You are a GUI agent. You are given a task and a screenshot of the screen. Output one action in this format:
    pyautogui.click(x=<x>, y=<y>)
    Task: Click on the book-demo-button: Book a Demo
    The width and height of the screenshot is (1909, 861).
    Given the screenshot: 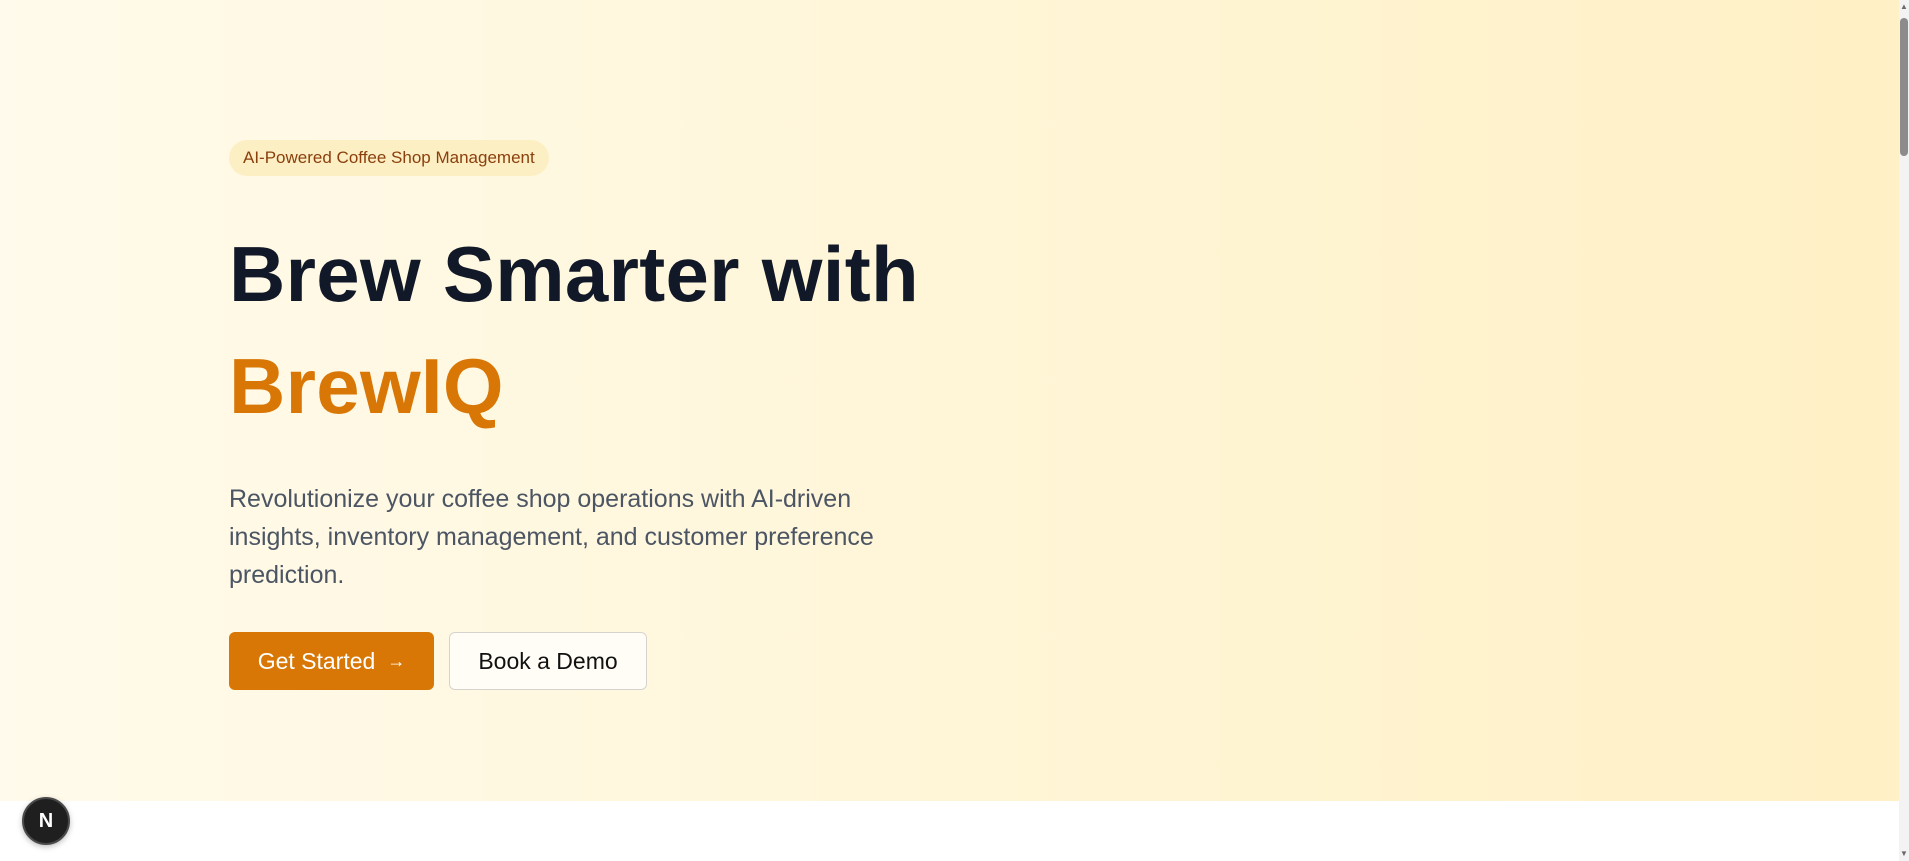 What is the action you would take?
    pyautogui.click(x=548, y=661)
    